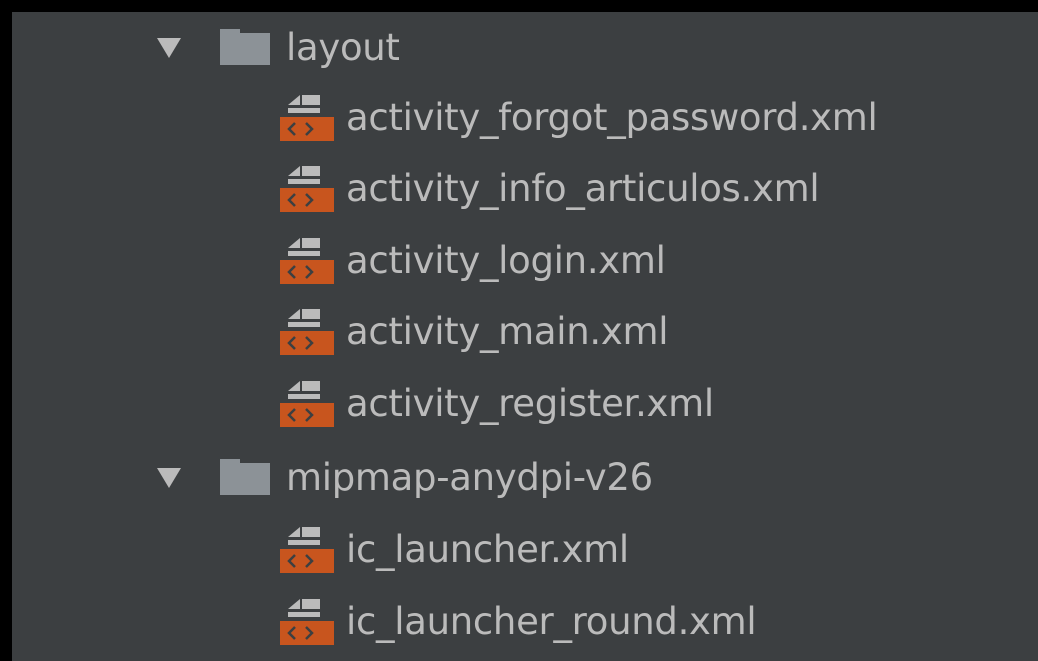 The image size is (1038, 661). What do you see at coordinates (551, 621) in the screenshot?
I see `file-label: ic_launcher_round.xml` at bounding box center [551, 621].